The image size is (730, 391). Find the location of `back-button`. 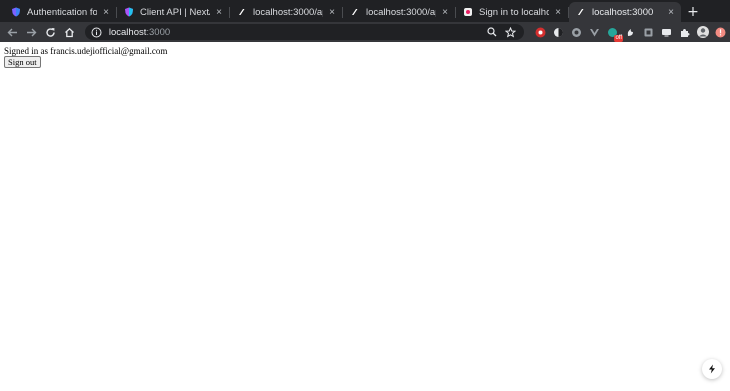

back-button is located at coordinates (12, 32).